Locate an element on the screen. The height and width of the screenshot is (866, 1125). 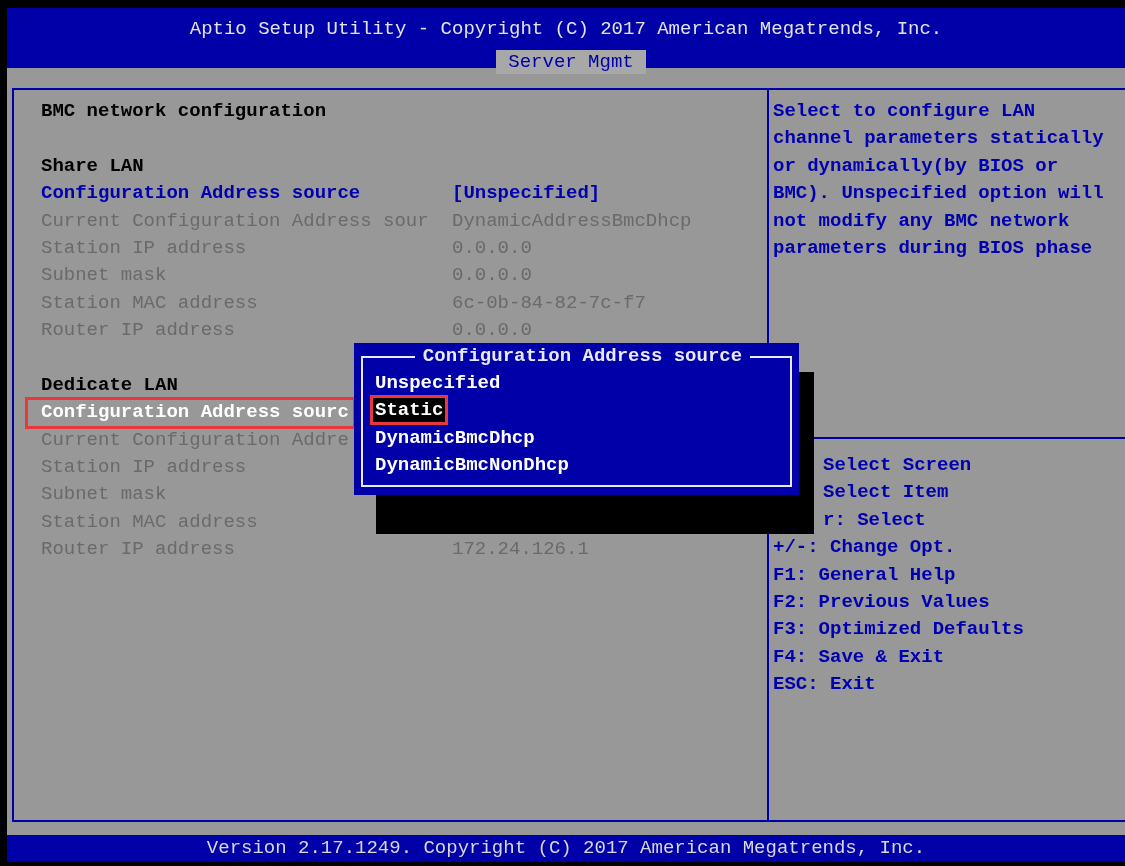
key-hint: ESC: Exit is located at coordinates (824, 685).